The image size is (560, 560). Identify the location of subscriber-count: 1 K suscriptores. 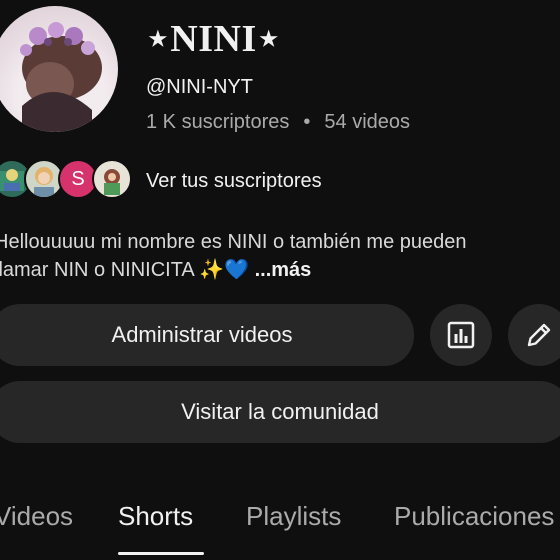
(218, 122).